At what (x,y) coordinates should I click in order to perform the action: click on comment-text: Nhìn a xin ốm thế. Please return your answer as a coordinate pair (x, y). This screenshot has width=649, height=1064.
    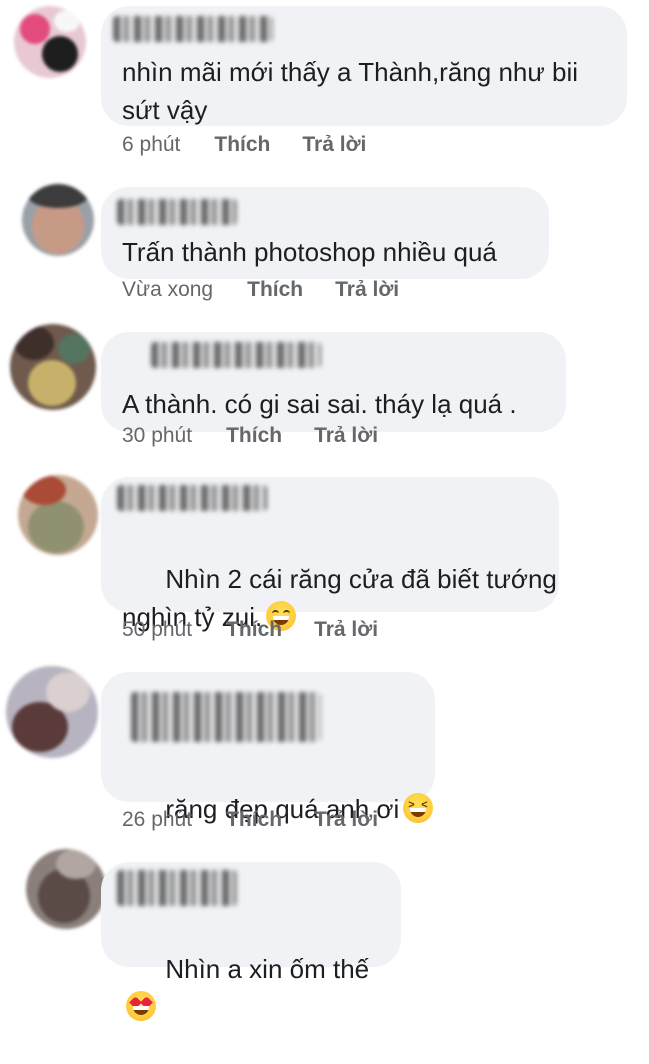
    Looking at the image, I should click on (261, 988).